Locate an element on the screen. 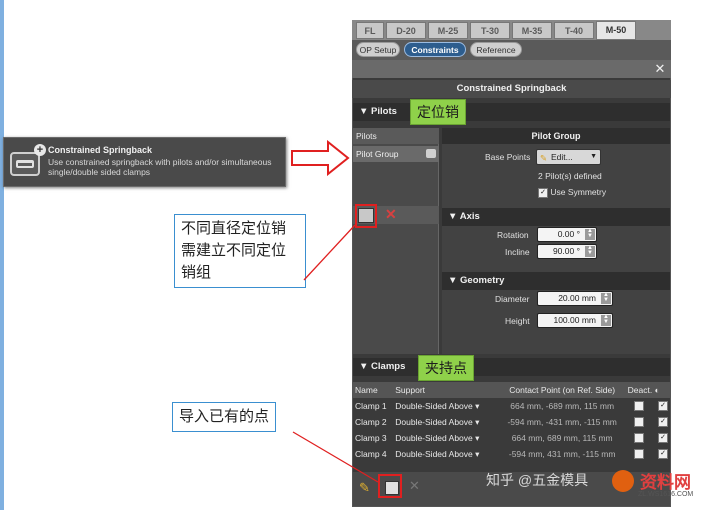 The image size is (720, 510). clamp-contact-point: -594 mm, -431 mm, -115 mm is located at coordinates (562, 422).